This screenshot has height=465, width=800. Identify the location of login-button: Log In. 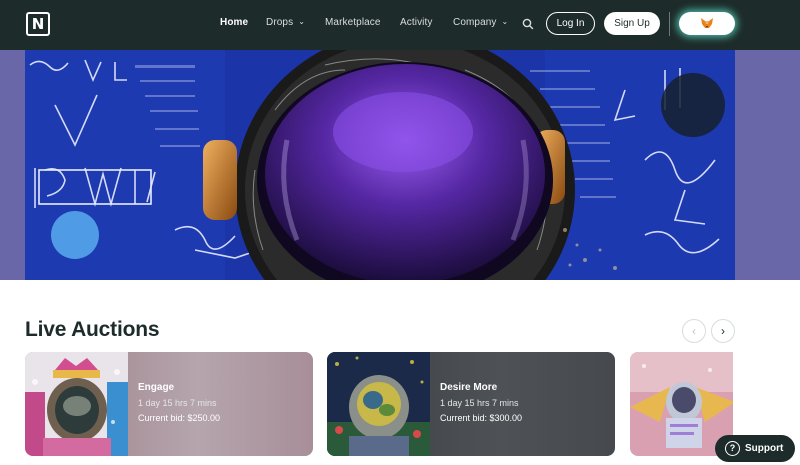
(570, 23).